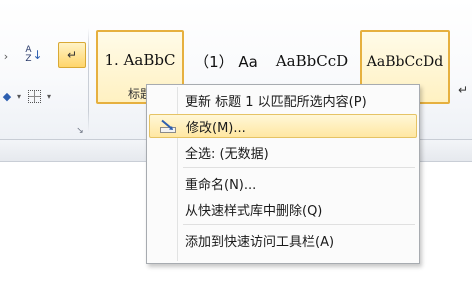  I want to click on menu-item-remove-from-gallery: 从快速样式库中删除(Q), so click(283, 209).